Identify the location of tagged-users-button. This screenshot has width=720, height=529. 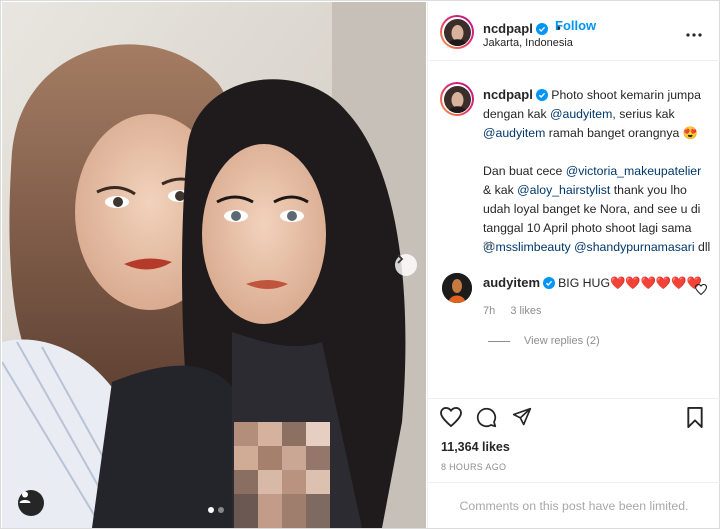
(31, 503).